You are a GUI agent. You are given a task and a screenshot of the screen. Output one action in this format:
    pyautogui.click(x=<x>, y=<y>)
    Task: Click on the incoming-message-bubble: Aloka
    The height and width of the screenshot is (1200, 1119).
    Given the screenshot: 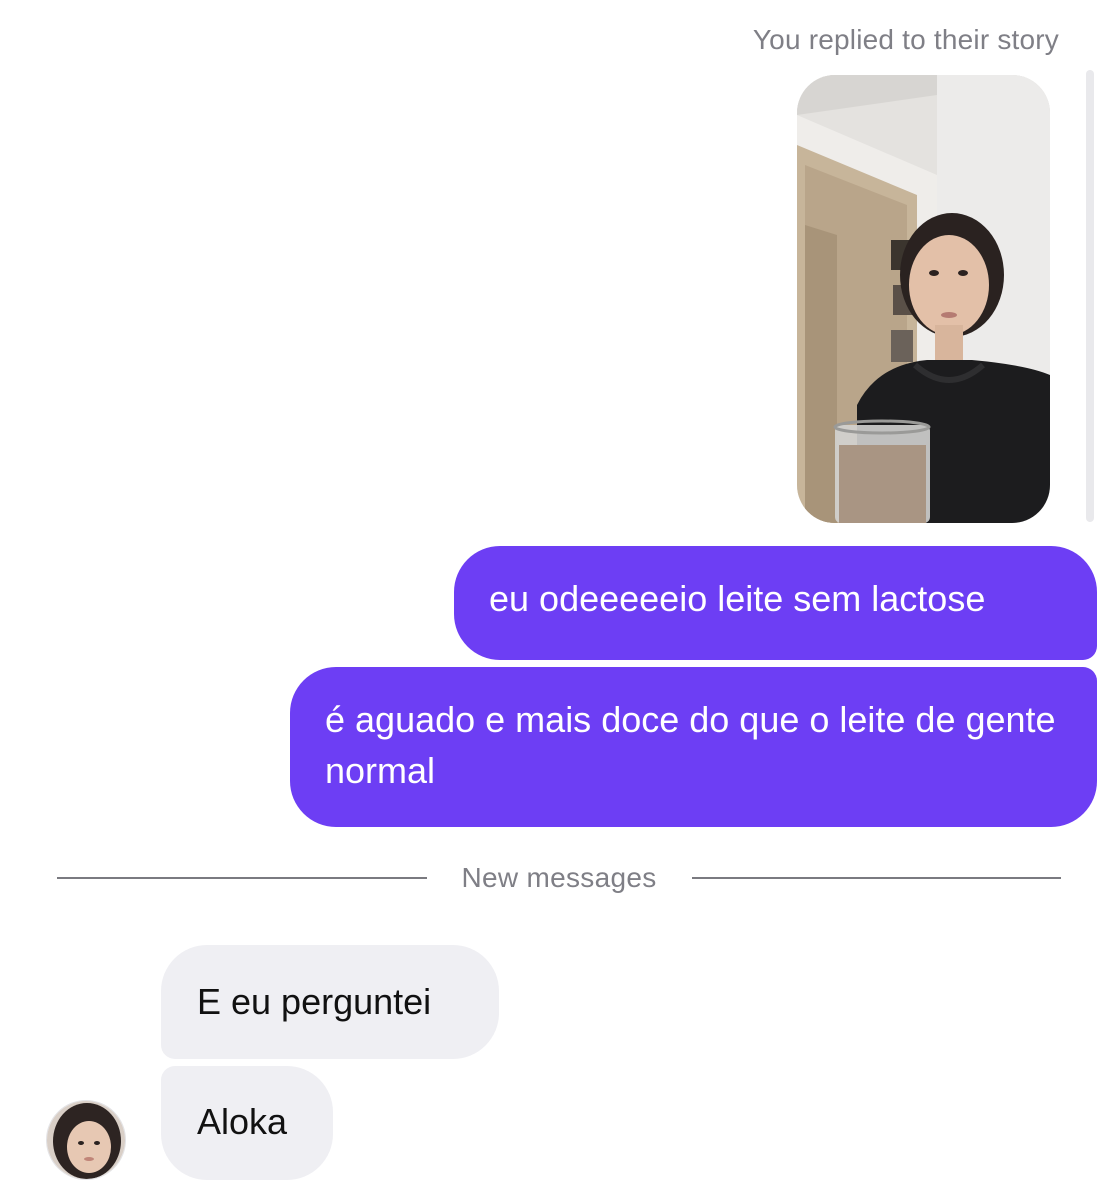 What is the action you would take?
    pyautogui.click(x=247, y=1123)
    